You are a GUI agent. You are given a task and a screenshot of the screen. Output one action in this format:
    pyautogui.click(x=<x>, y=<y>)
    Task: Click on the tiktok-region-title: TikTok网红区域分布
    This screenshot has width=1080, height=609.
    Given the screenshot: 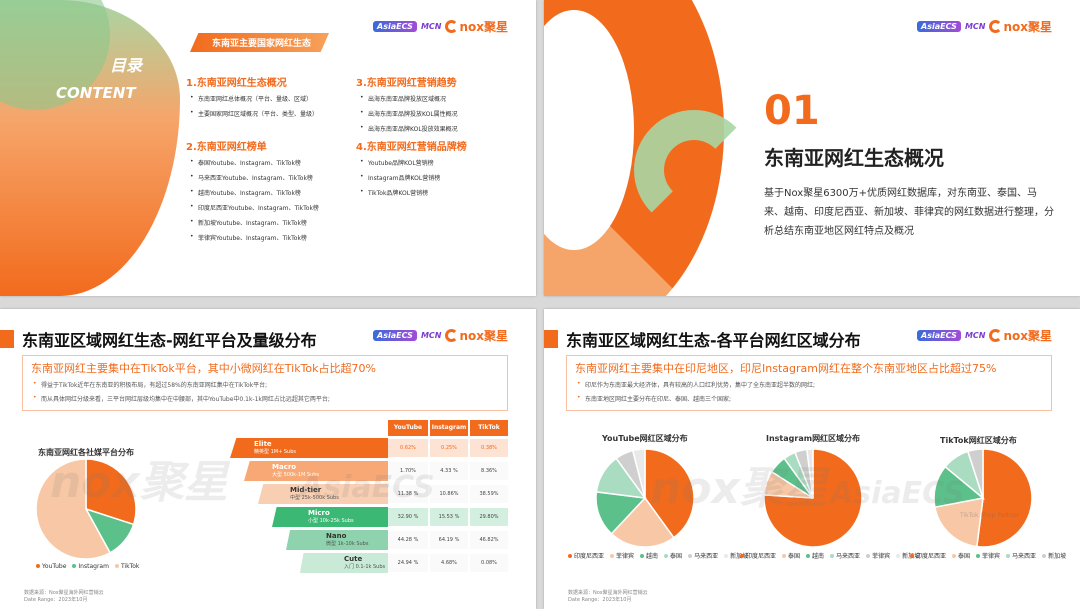 What is the action you would take?
    pyautogui.click(x=978, y=440)
    